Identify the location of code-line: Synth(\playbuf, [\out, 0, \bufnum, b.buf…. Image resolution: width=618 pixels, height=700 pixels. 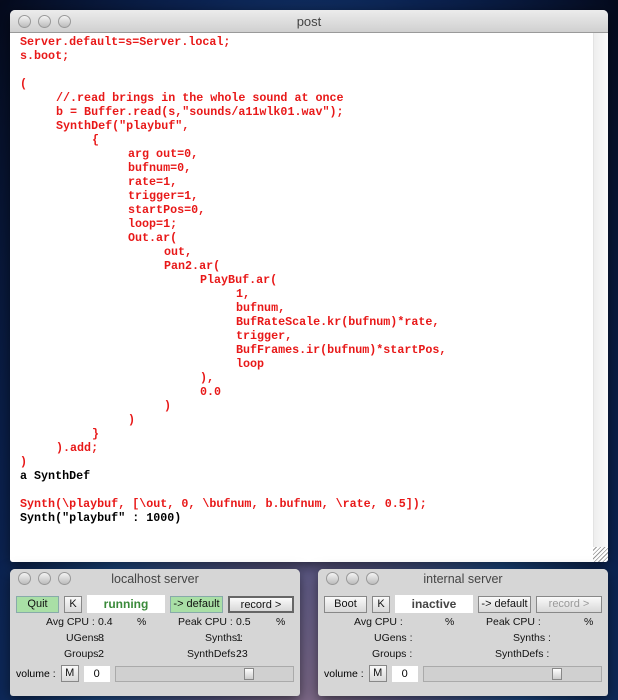
(223, 504).